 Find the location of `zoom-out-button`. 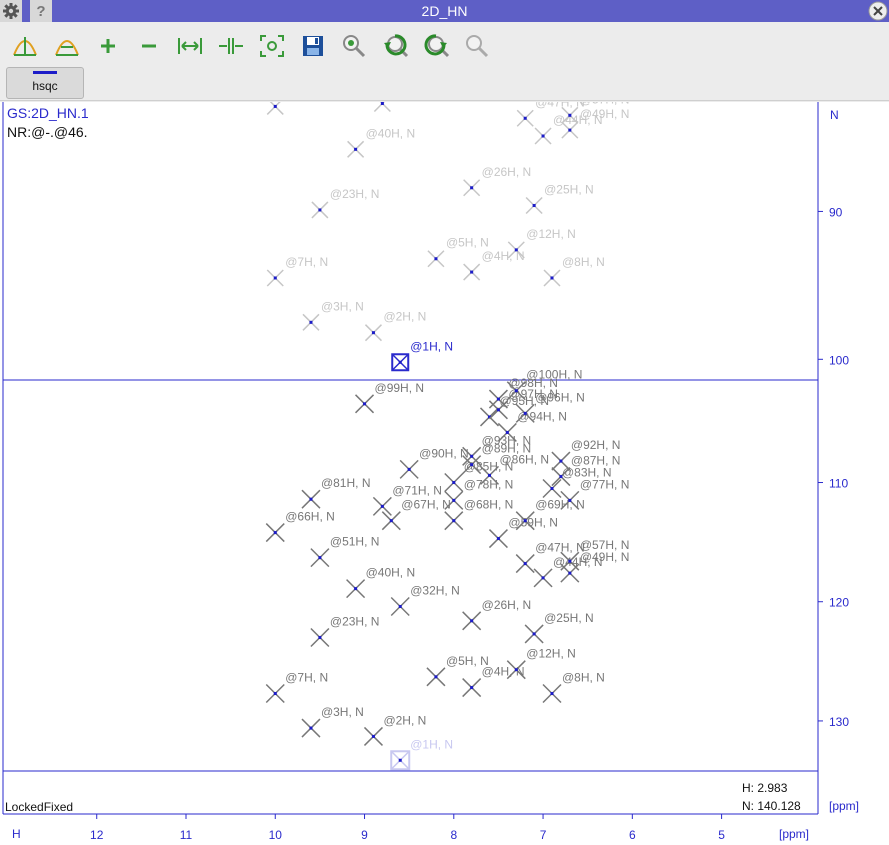

zoom-out-button is located at coordinates (149, 46).